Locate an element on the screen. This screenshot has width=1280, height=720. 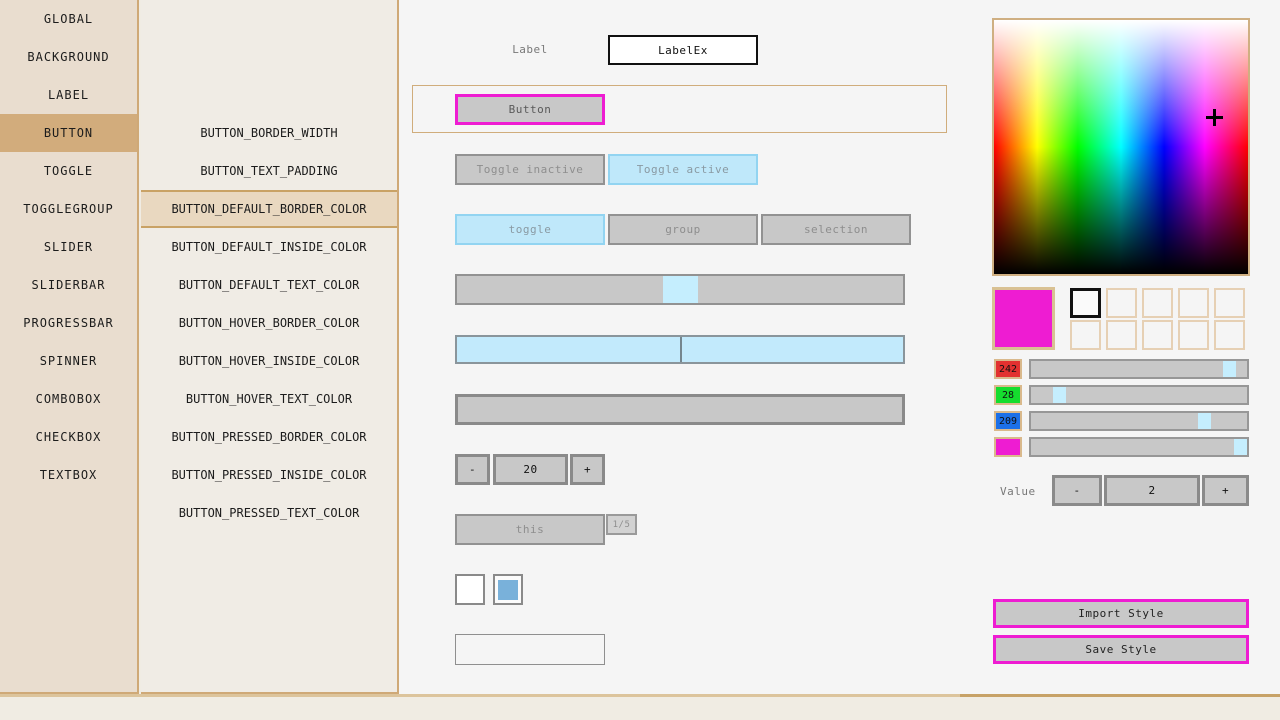
property-item-default-inside-color: BUTTON_DEFAULT_INSIDE_COLOR is located at coordinates (269, 247).